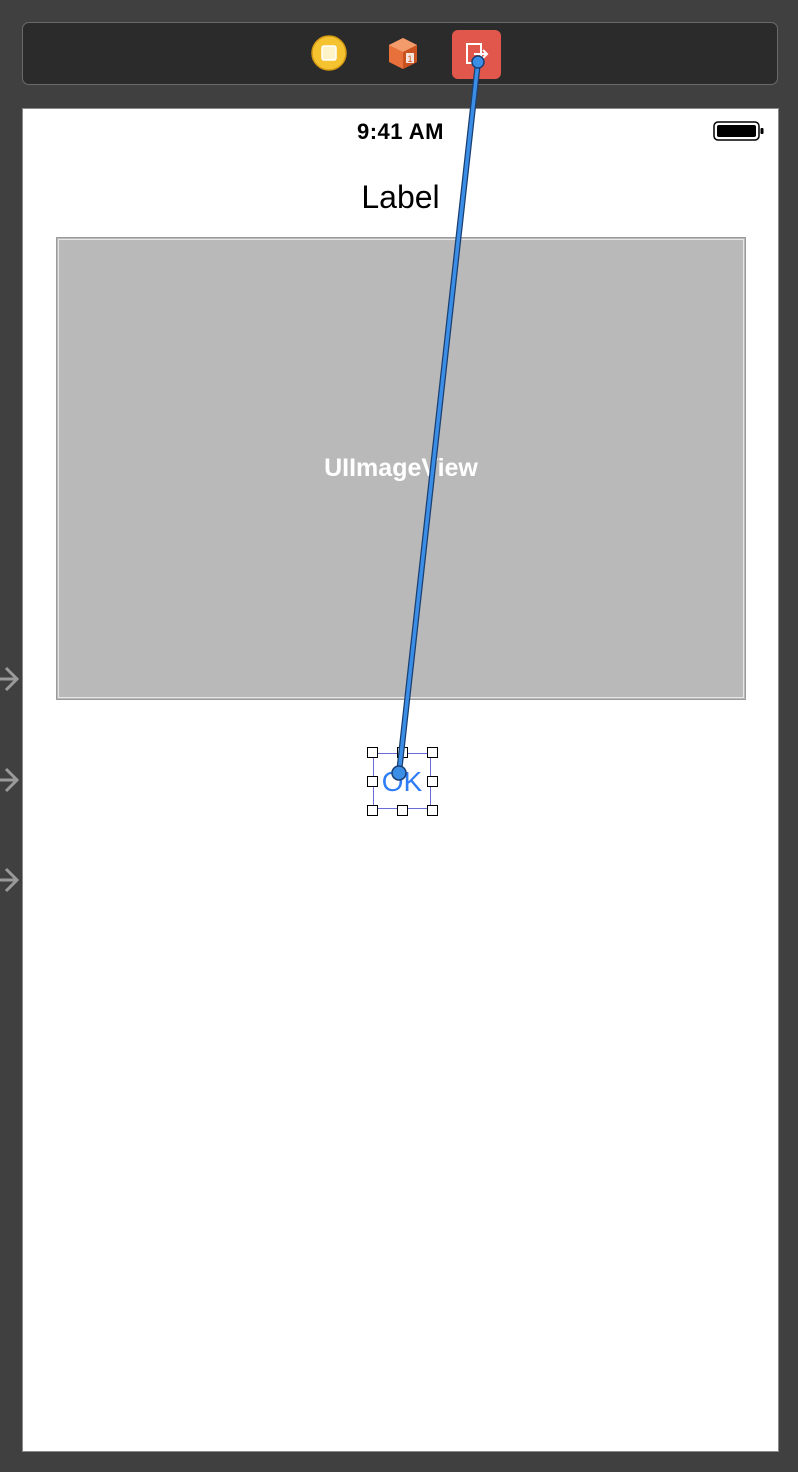 The height and width of the screenshot is (1472, 798). Describe the element at coordinates (400, 197) in the screenshot. I see `label-view: Label` at that location.